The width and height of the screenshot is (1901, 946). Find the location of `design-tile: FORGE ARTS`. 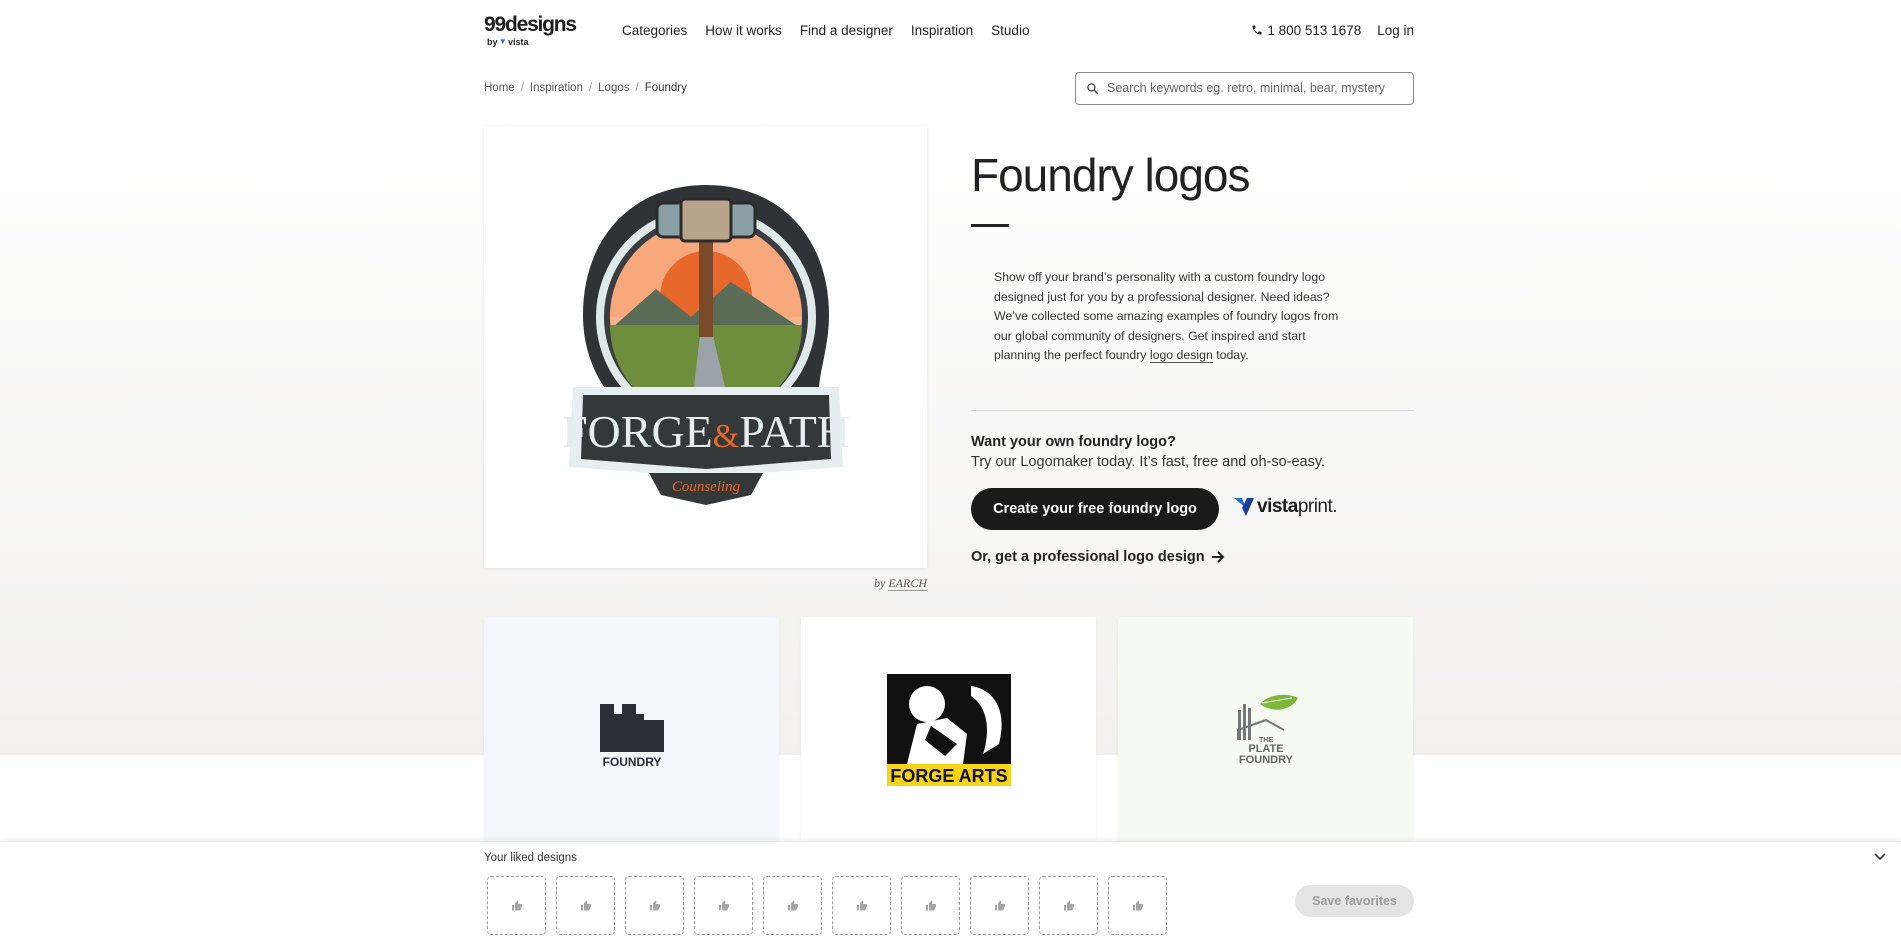

design-tile: FORGE ARTS is located at coordinates (948, 729).